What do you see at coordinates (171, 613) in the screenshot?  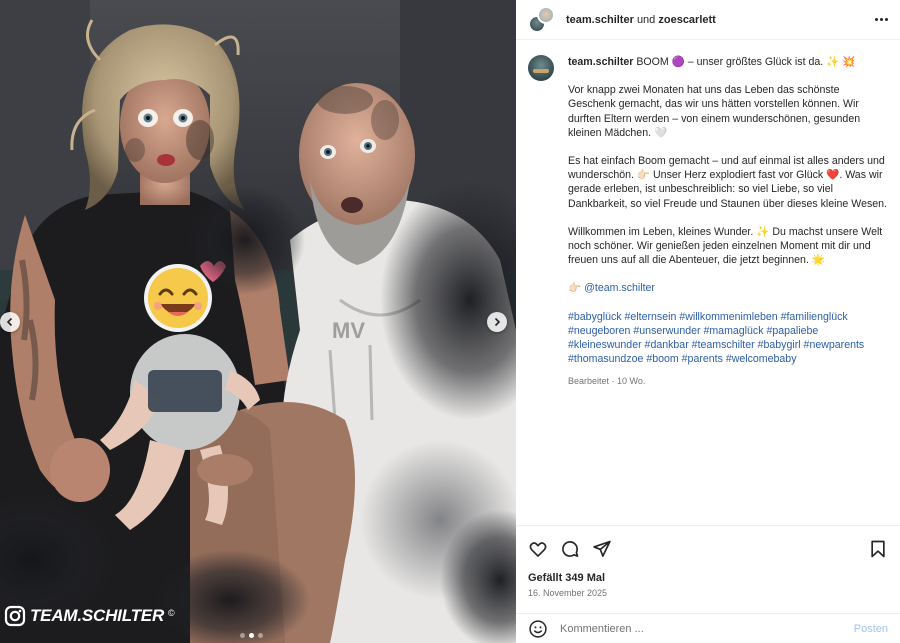 I see `copyright-mark: ©` at bounding box center [171, 613].